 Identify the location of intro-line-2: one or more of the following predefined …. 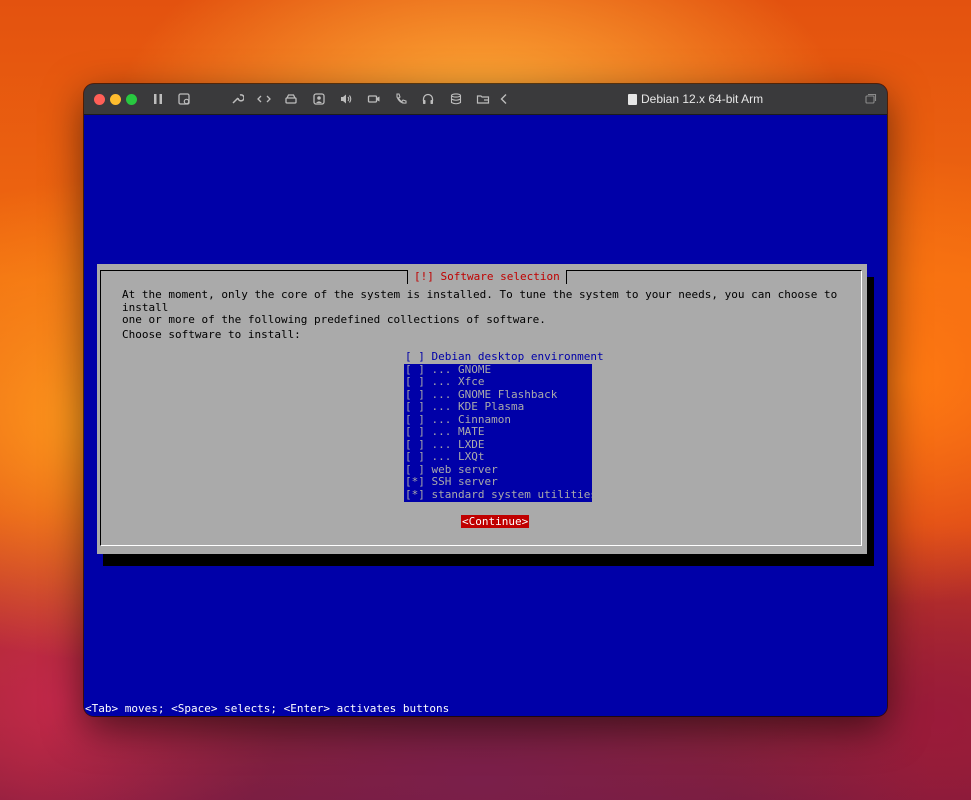
(334, 319).